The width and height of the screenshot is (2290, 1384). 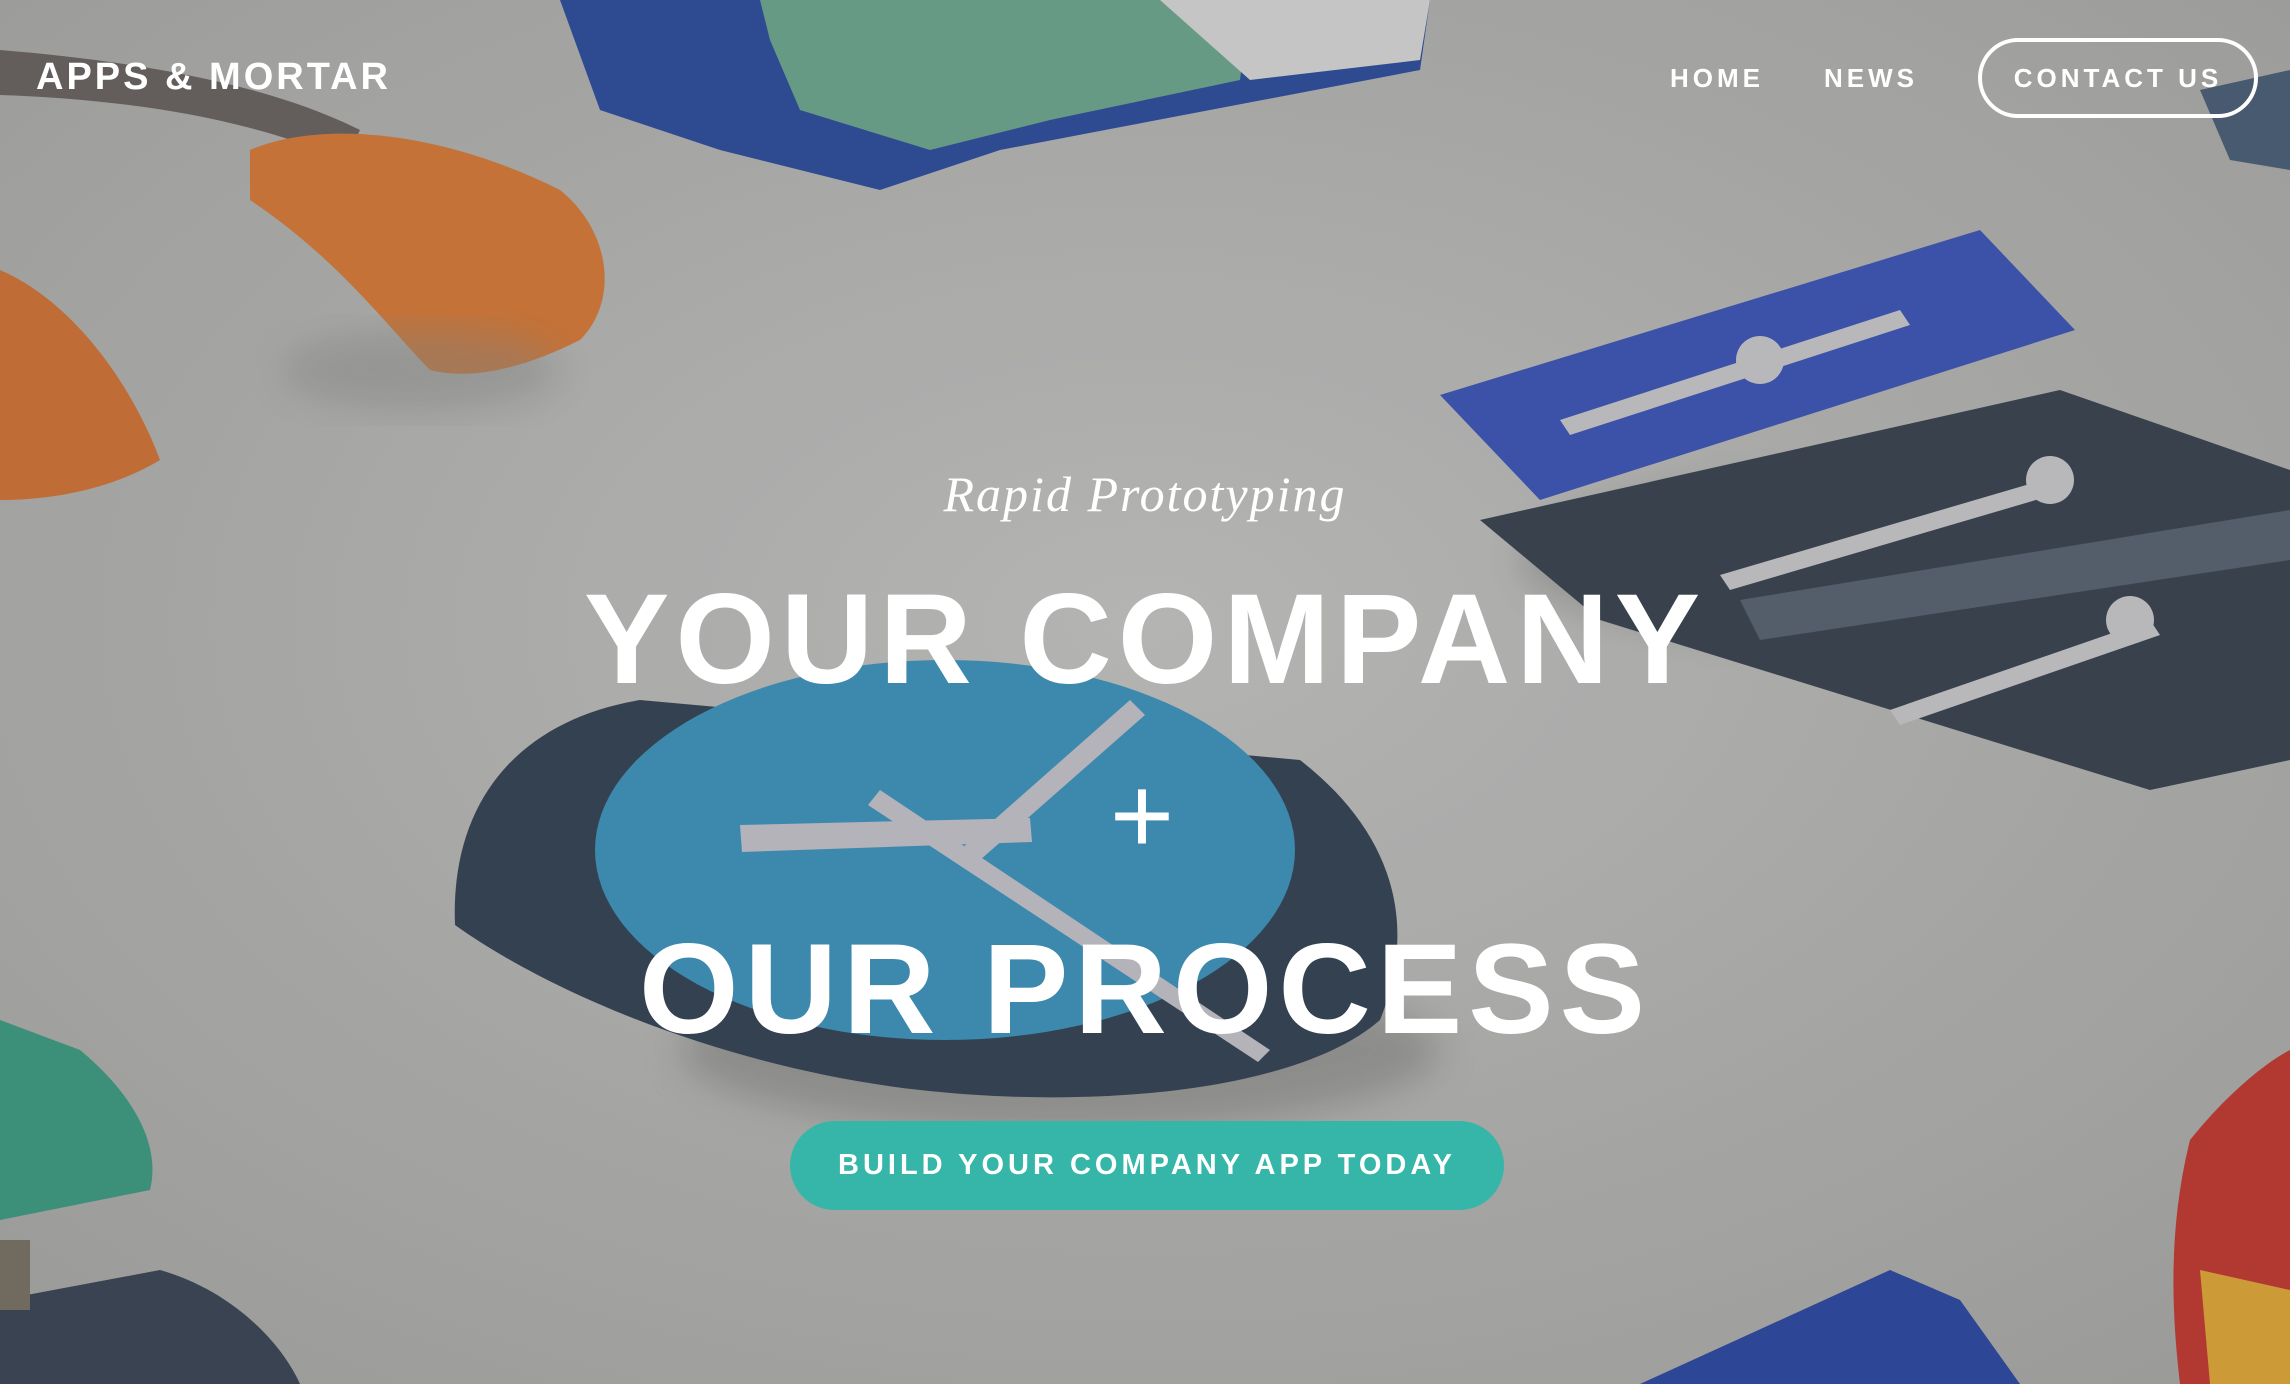 I want to click on build-app-cta-button: BUILD YOUR COMPANY APP TODAY, so click(x=1147, y=1165).